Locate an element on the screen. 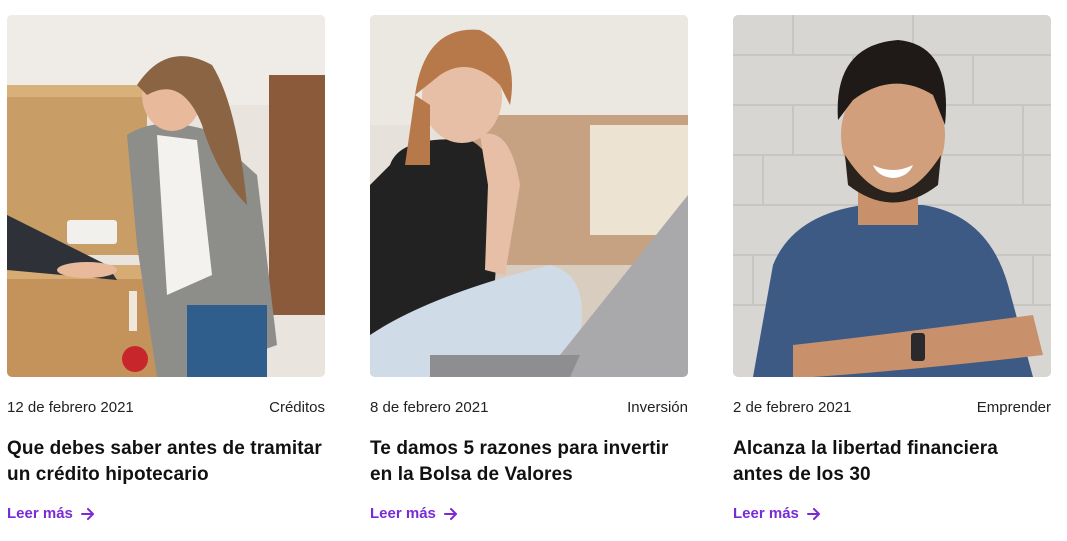  post-meta: 8 de febrero 2021 Inversión is located at coordinates (529, 407).